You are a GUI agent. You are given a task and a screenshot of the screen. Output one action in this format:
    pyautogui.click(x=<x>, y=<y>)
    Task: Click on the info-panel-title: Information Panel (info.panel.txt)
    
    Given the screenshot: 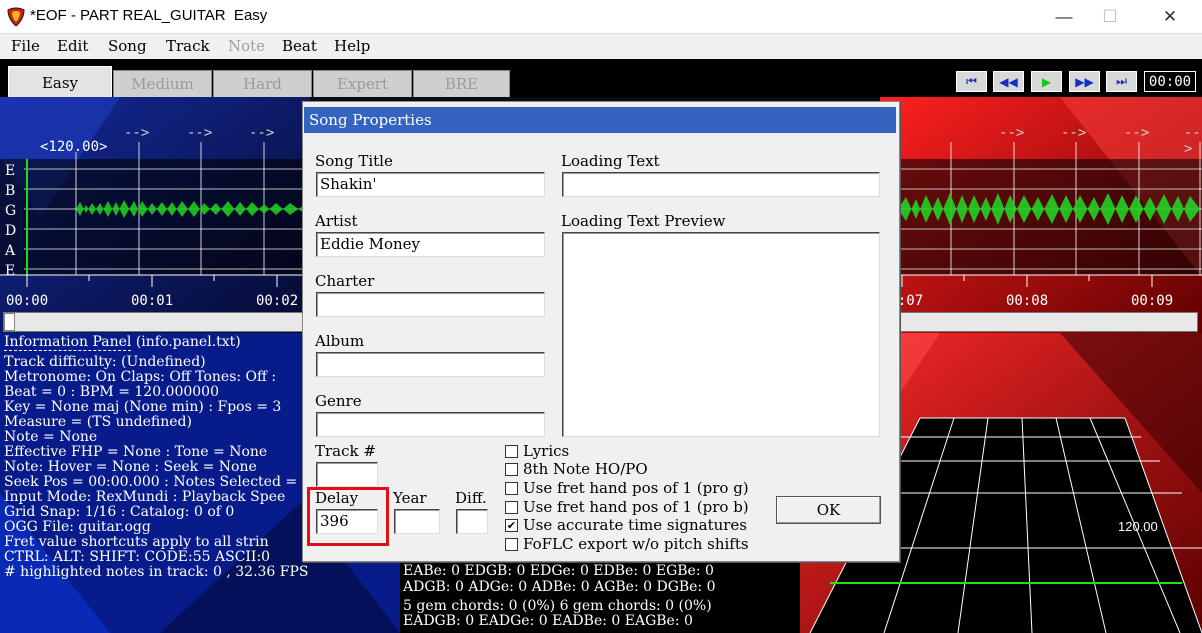 What is the action you would take?
    pyautogui.click(x=122, y=342)
    